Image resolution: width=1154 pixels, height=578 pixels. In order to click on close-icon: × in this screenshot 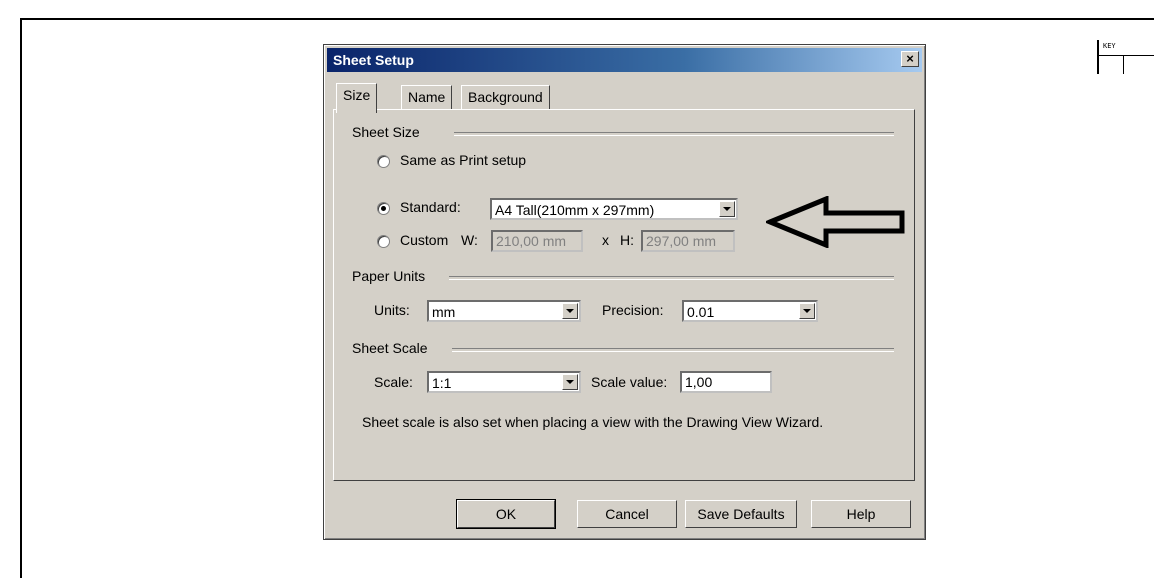, I will do `click(910, 58)`.